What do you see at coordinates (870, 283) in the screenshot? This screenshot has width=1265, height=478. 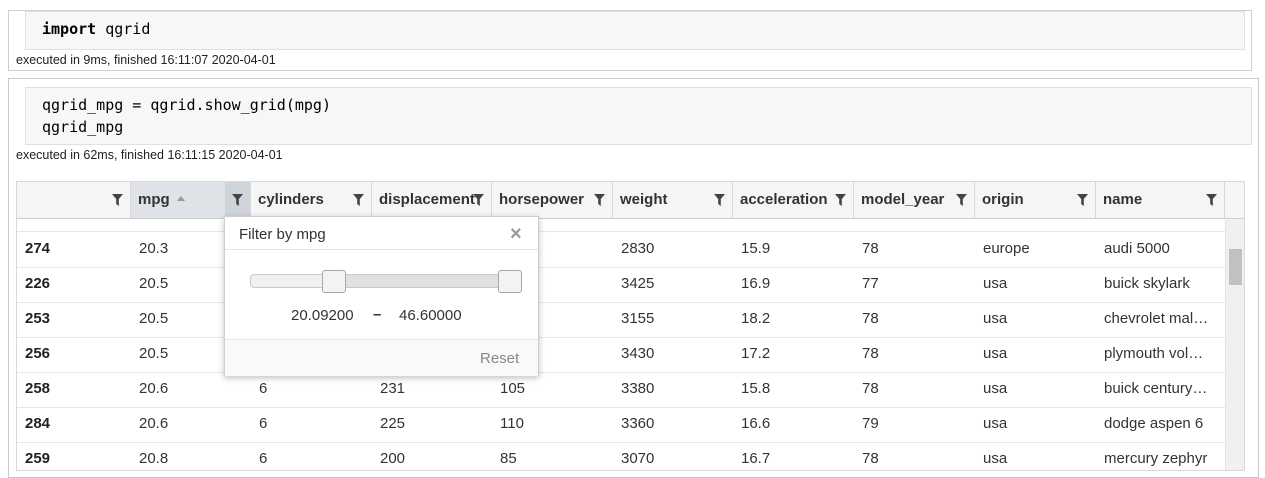 I see `cell-model_year: 77` at bounding box center [870, 283].